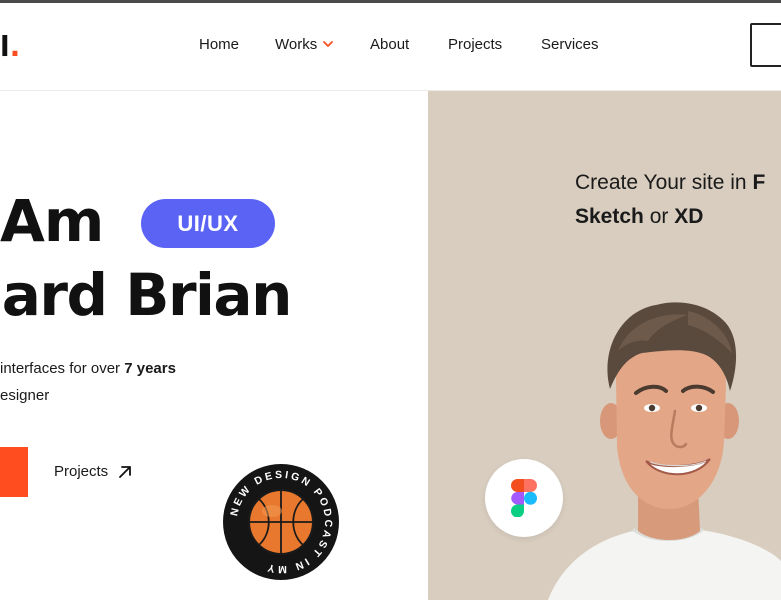 This screenshot has width=781, height=600. I want to click on tagline-tool: F, so click(759, 182).